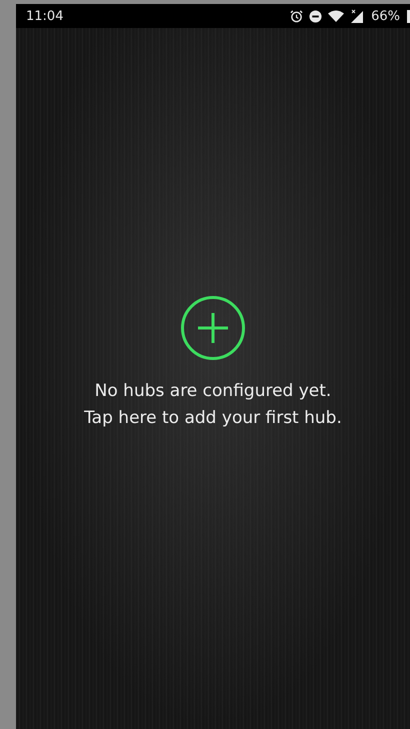 Image resolution: width=410 pixels, height=729 pixels. I want to click on battery-percentage: 66%, so click(385, 16).